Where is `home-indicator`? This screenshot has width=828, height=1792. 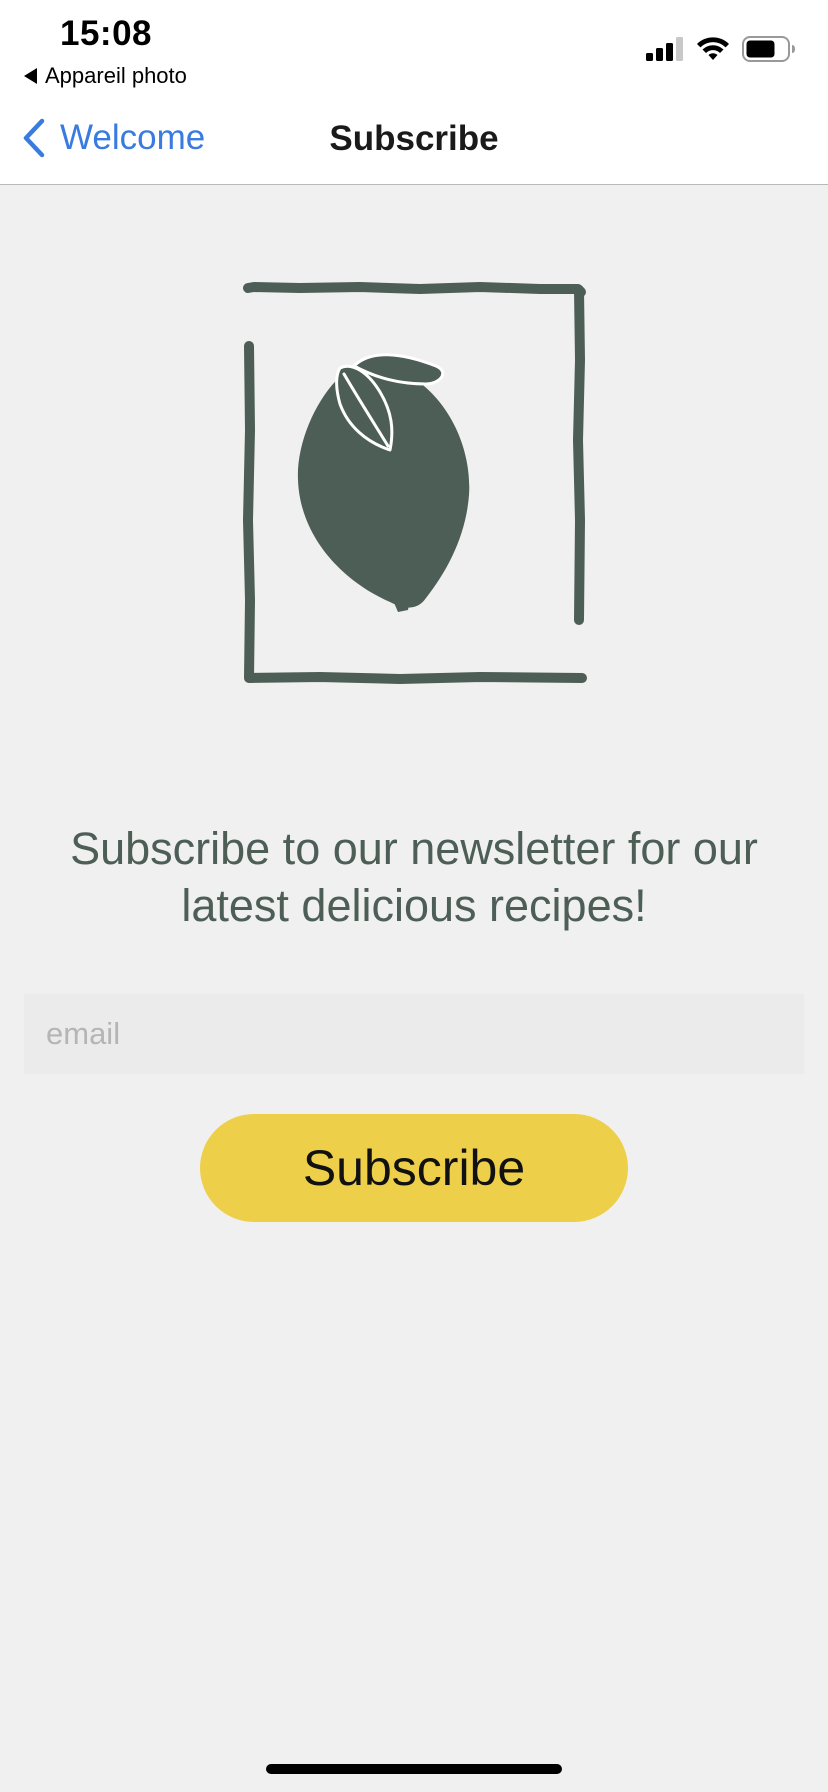
home-indicator is located at coordinates (414, 1769).